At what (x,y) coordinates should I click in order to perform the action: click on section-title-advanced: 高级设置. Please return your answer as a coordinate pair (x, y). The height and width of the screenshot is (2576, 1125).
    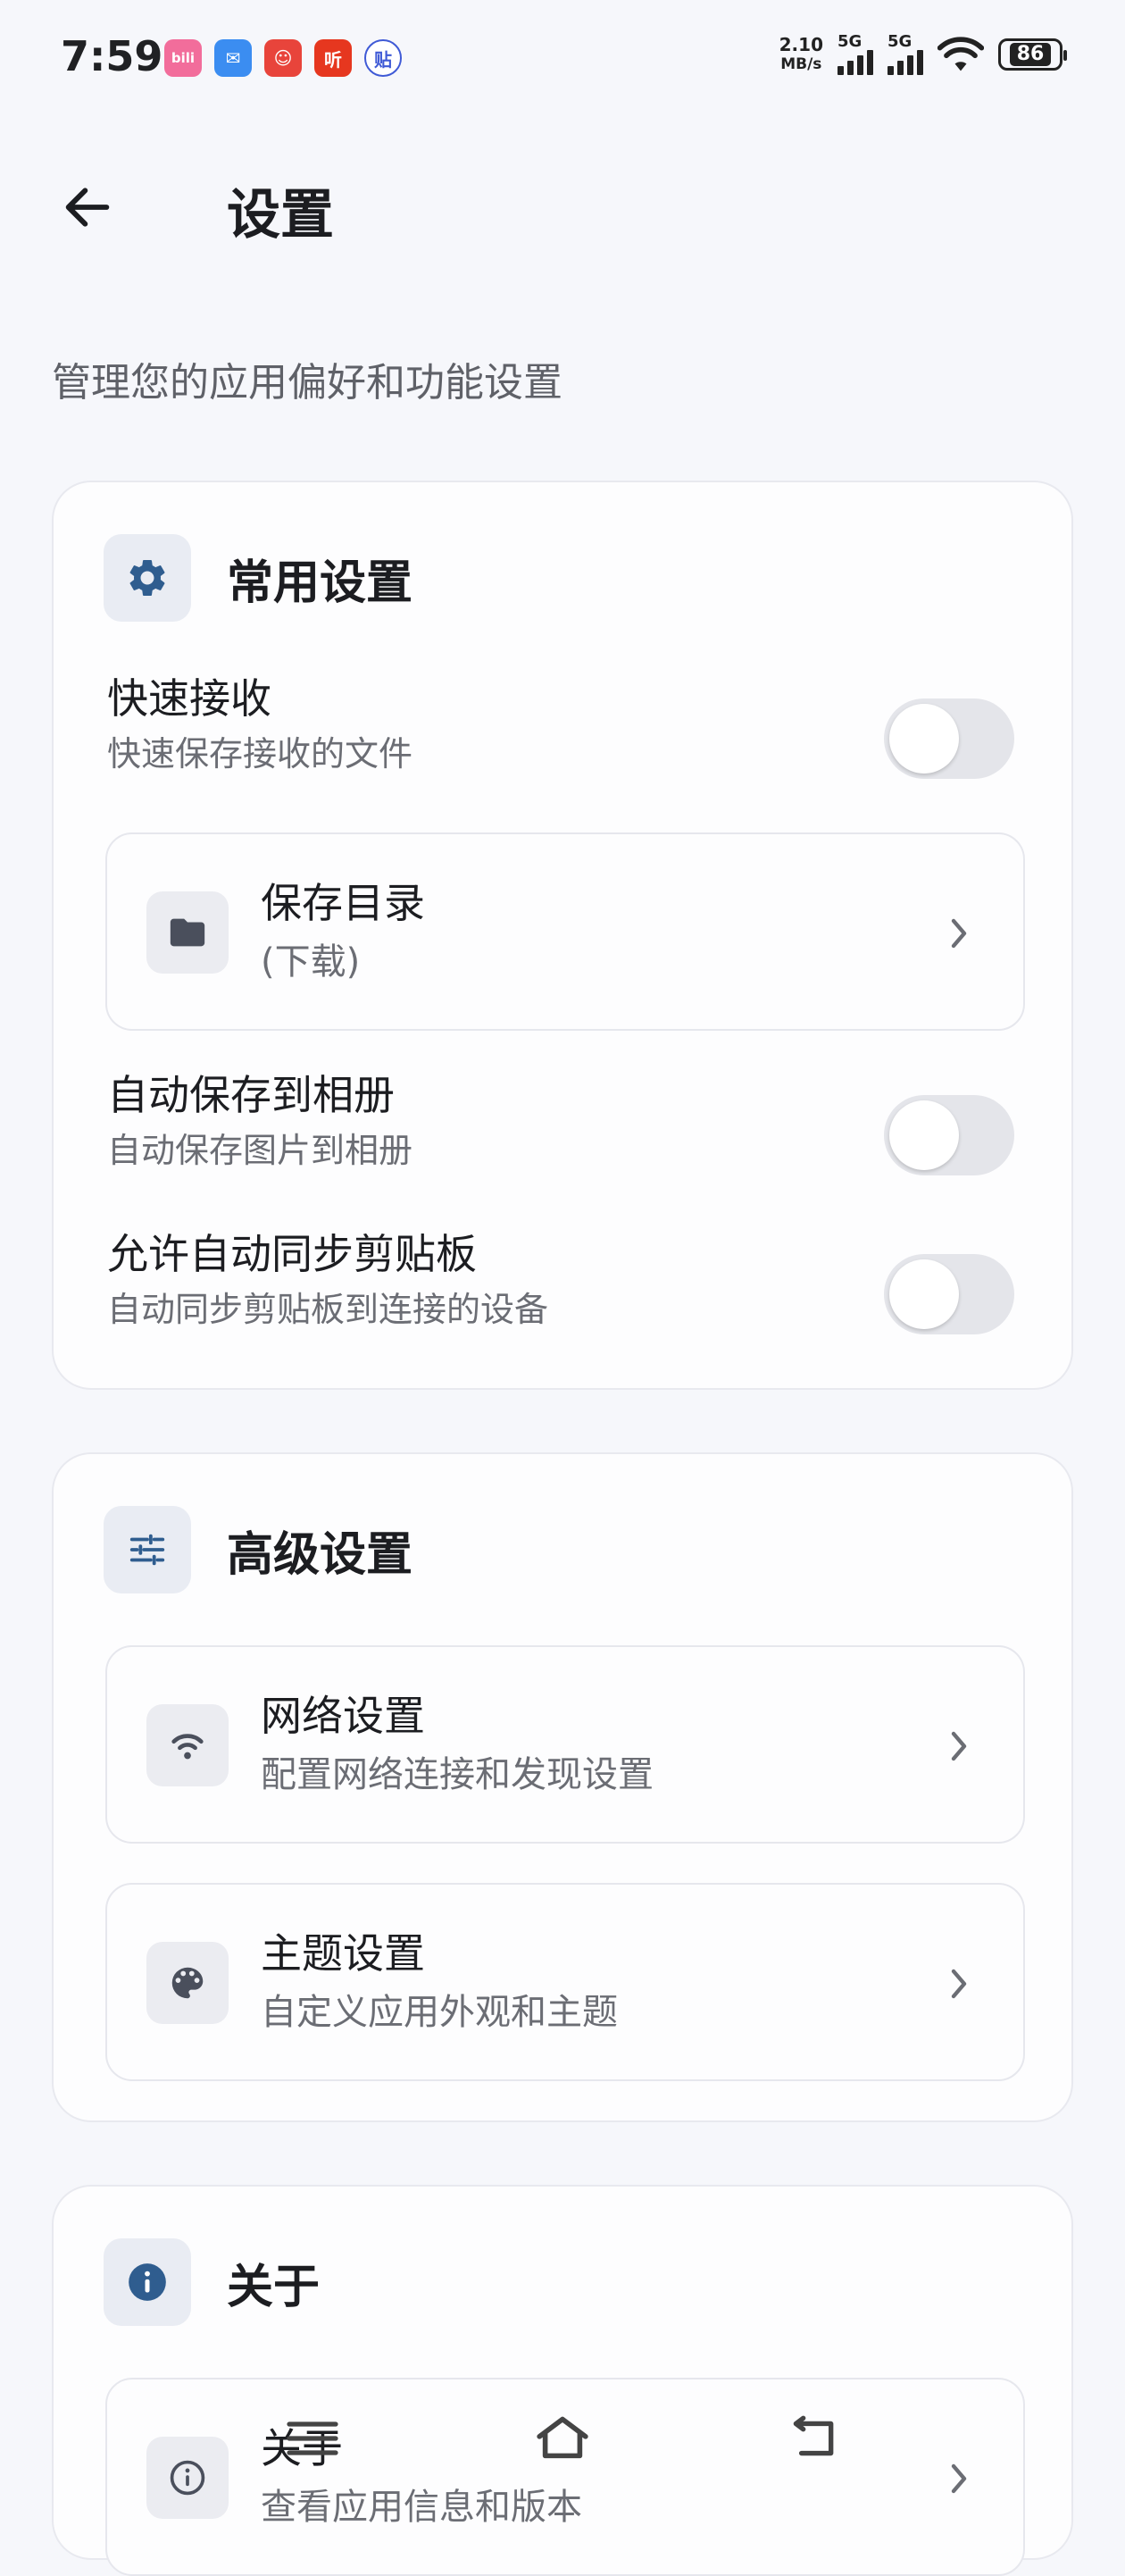
    Looking at the image, I should click on (320, 1555).